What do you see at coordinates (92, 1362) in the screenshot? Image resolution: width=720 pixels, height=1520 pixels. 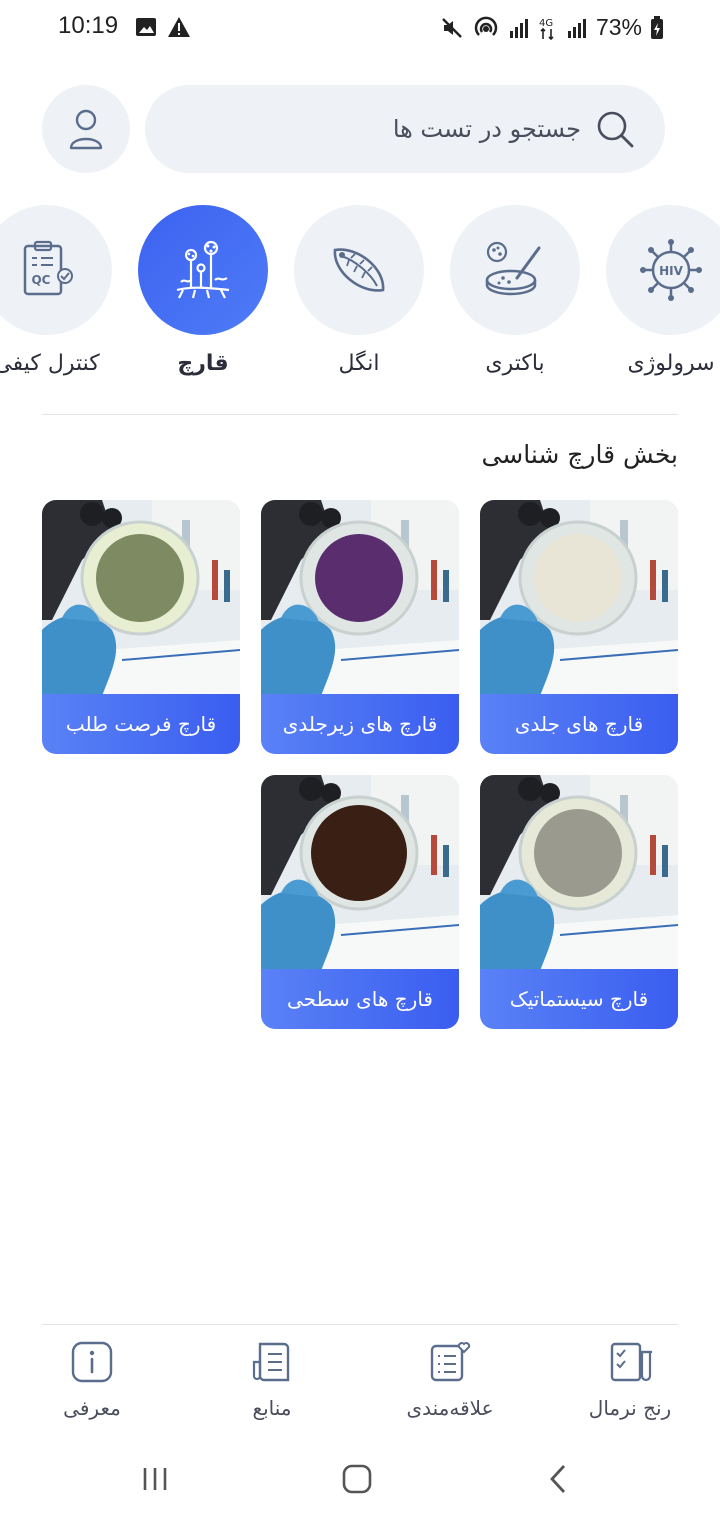 I see `info-icon` at bounding box center [92, 1362].